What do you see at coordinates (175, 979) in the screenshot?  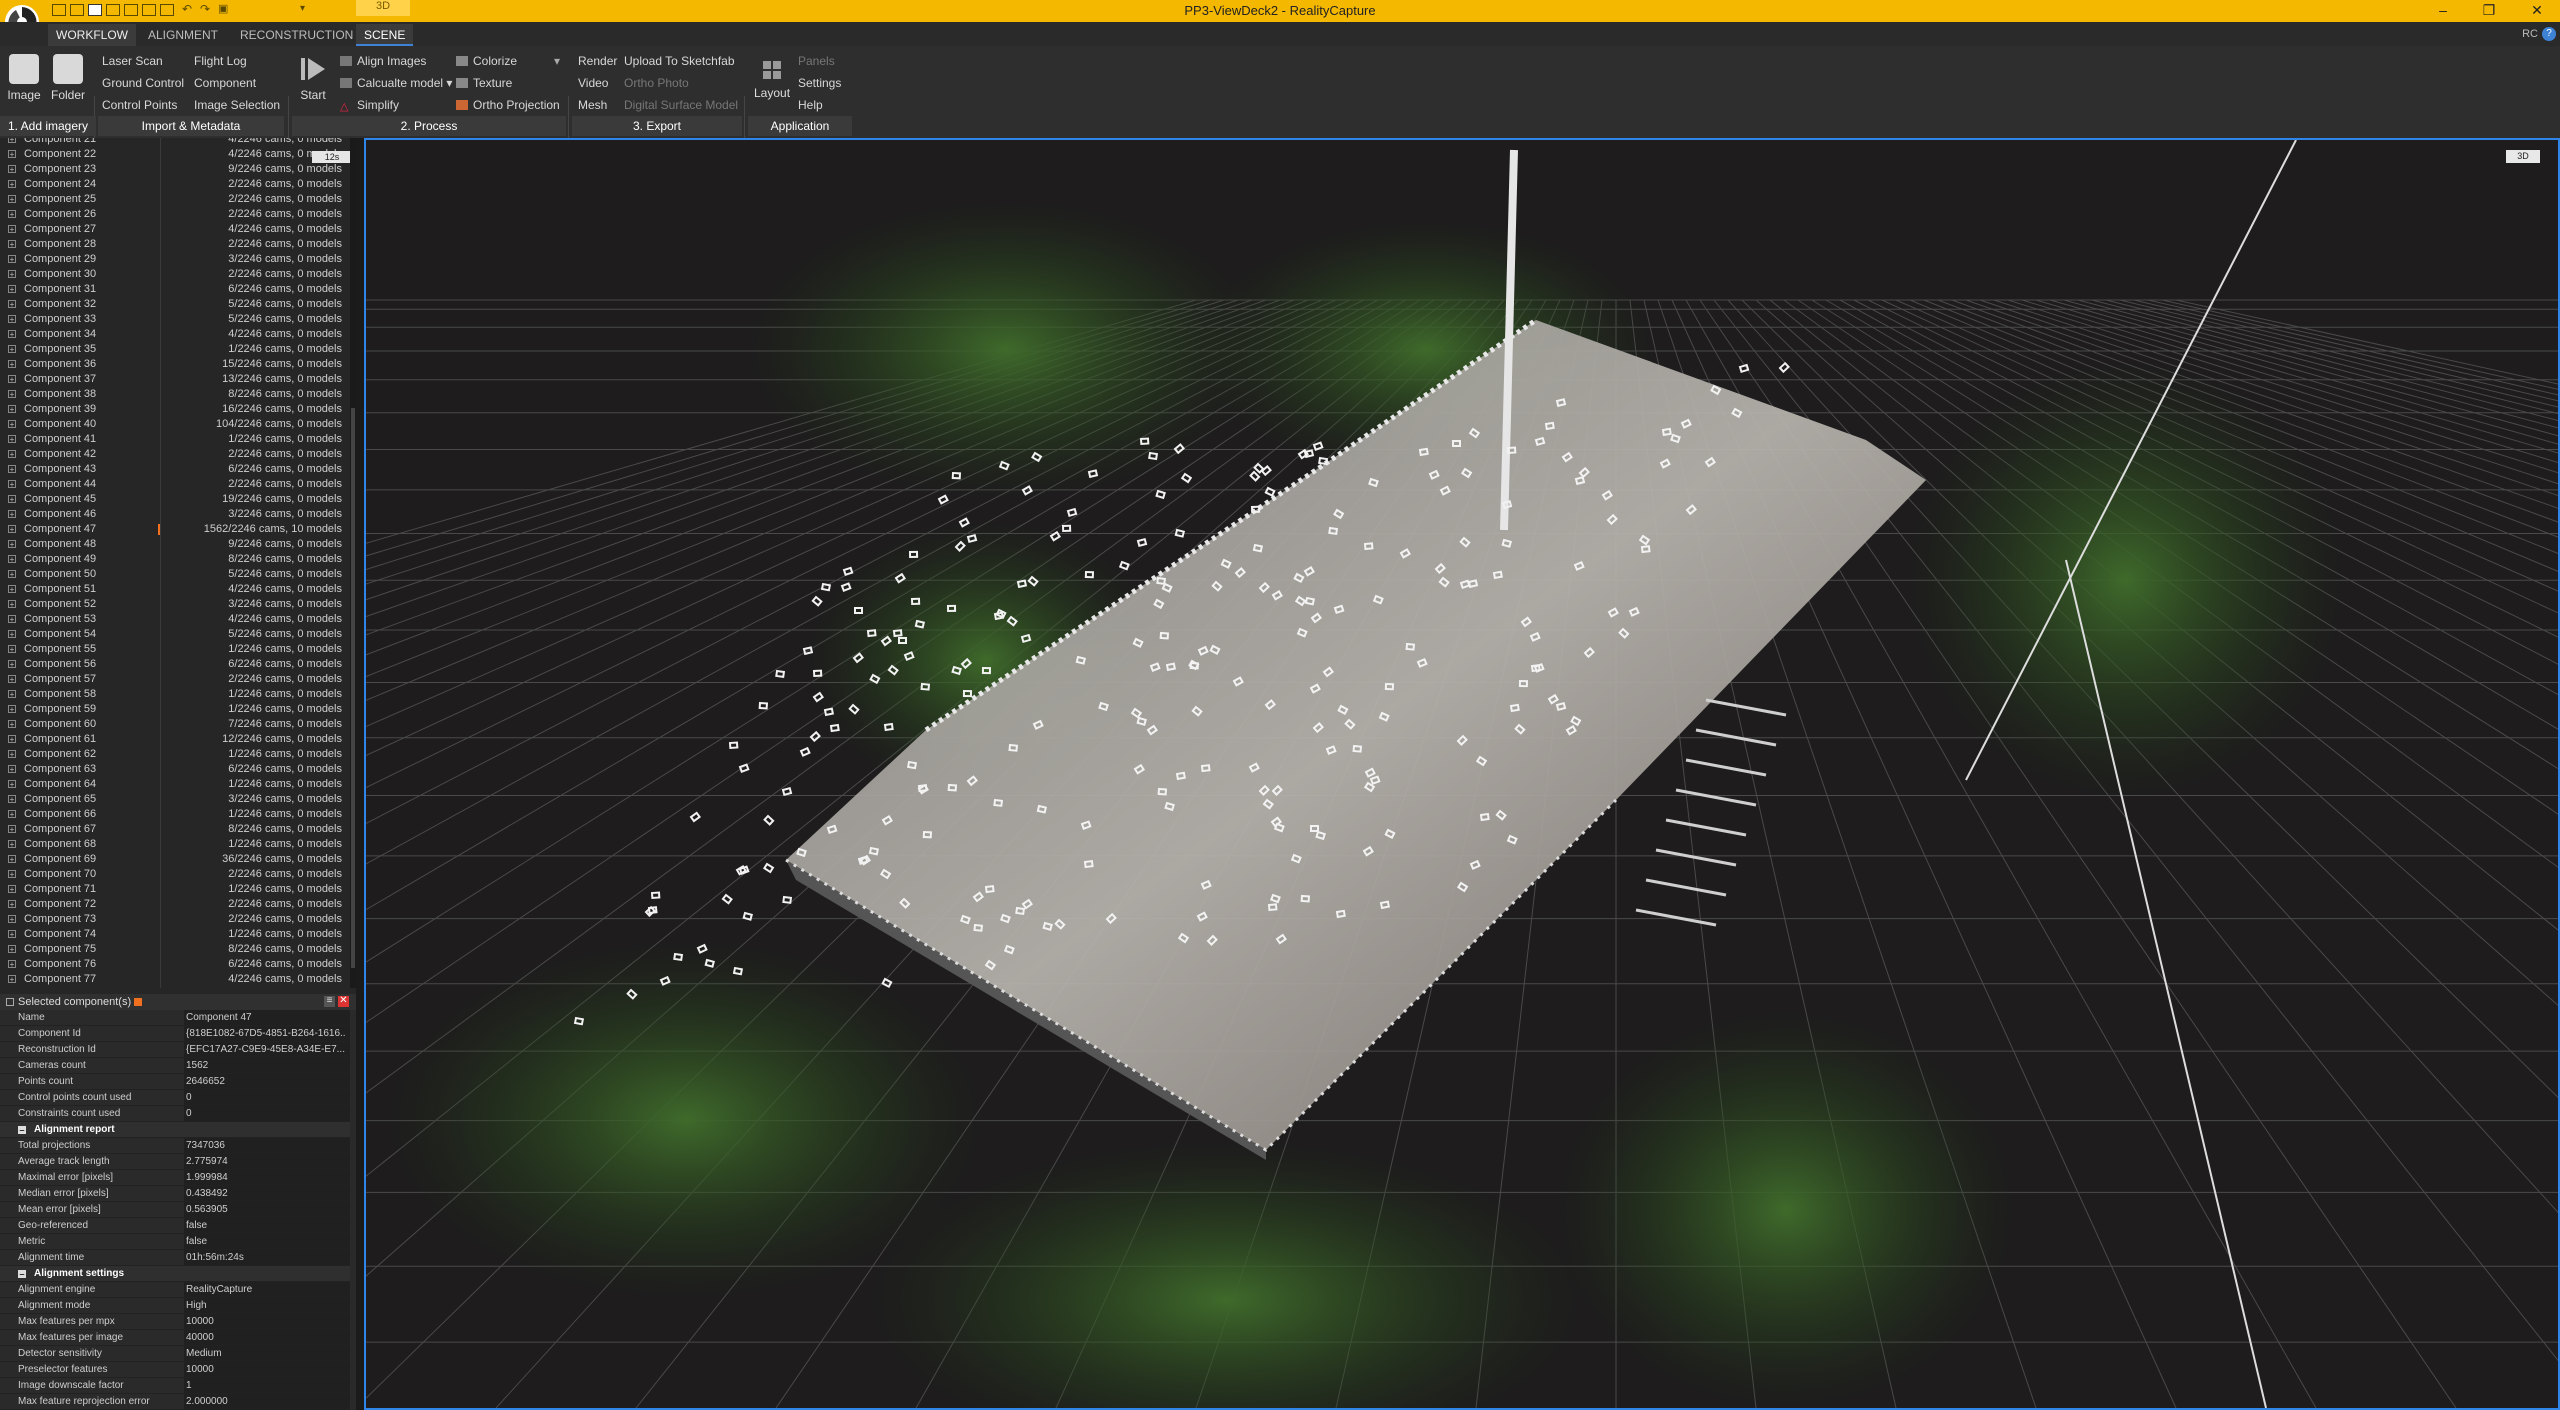 I see `component-row: + Component 77 4/2246 cams, 0 models` at bounding box center [175, 979].